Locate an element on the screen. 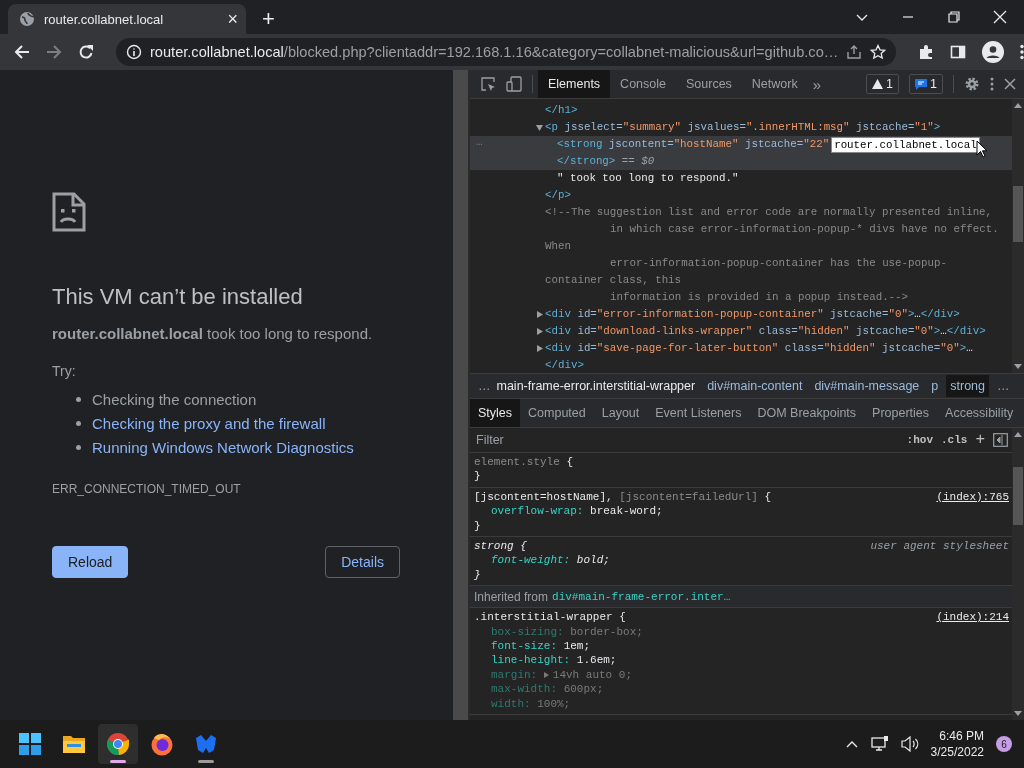  warning-icon is located at coordinates (878, 84).